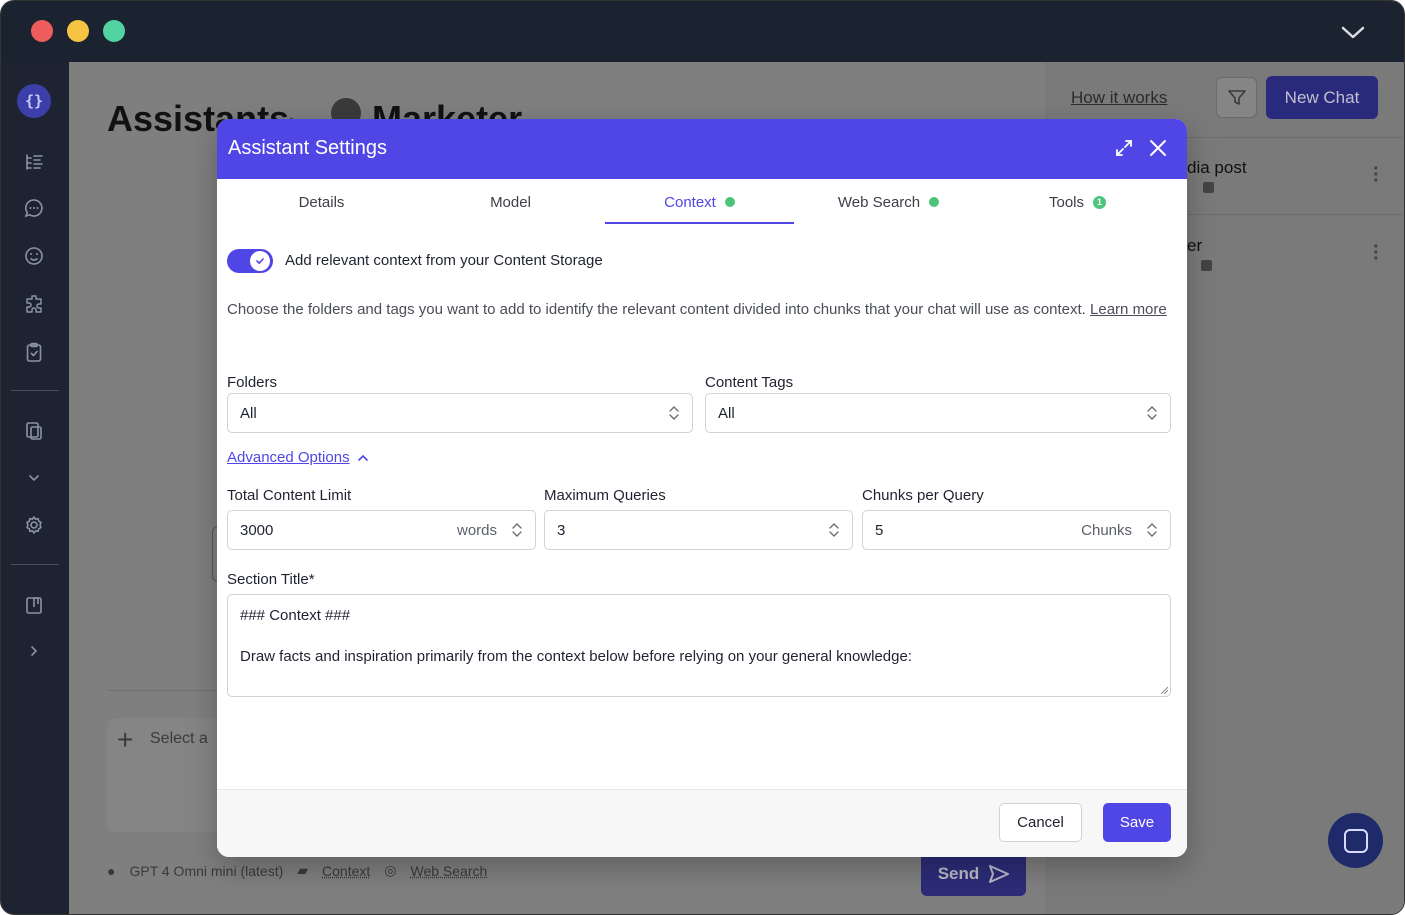 Image resolution: width=1405 pixels, height=915 pixels. Describe the element at coordinates (1016, 530) in the screenshot. I see `chunks-per-query-stepper: 5 Chunks` at that location.